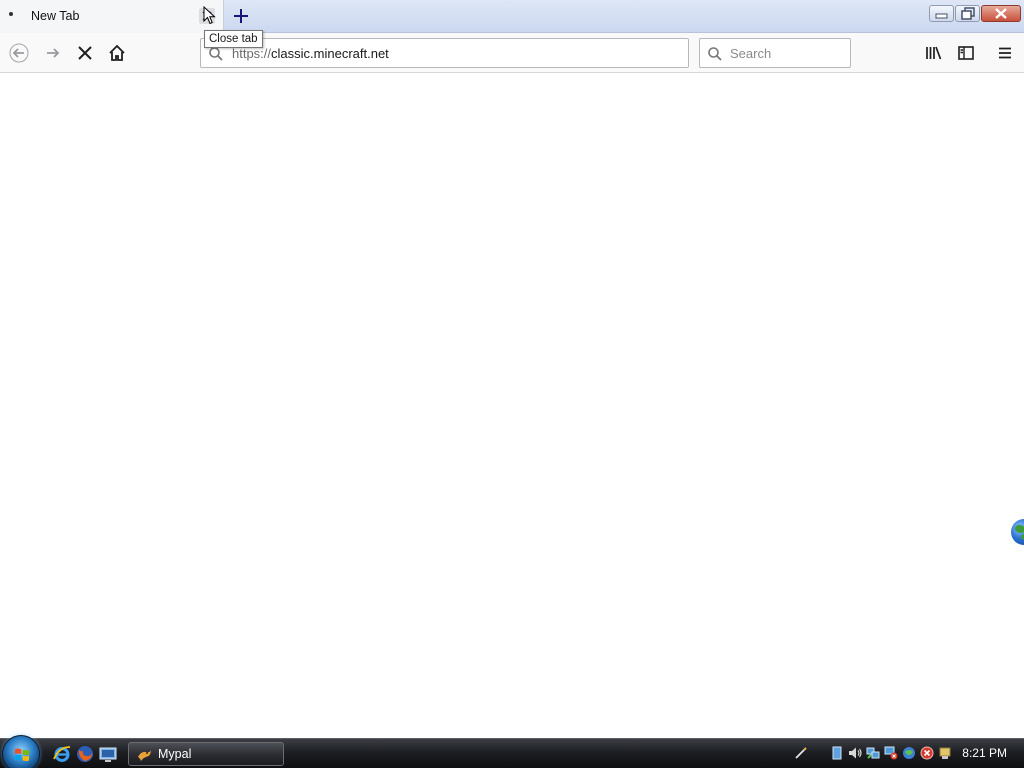 The height and width of the screenshot is (768, 1024). I want to click on safely-remove-icon, so click(945, 753).